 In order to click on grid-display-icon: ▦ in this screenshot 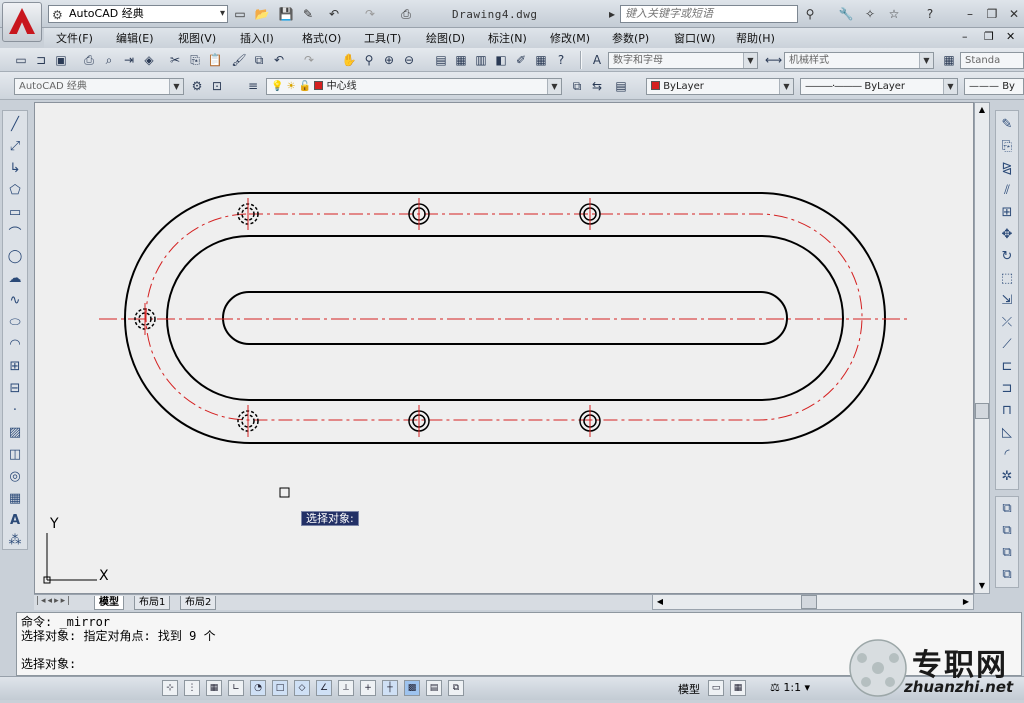, I will do `click(214, 688)`.